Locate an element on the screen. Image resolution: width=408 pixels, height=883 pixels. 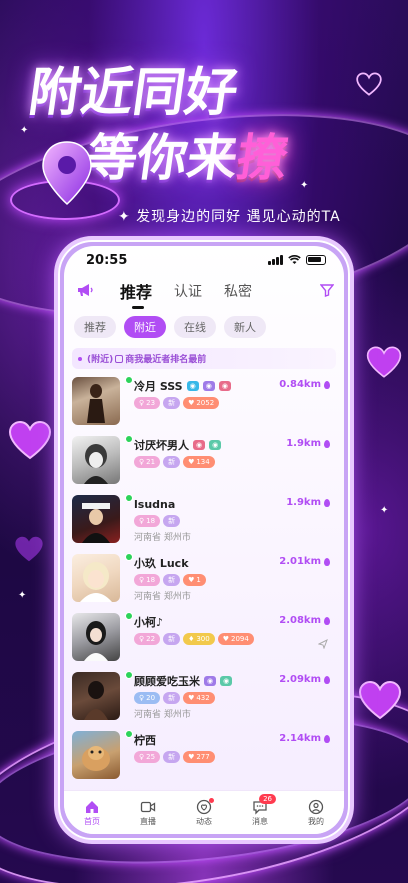
chip-online: 在线 is located at coordinates (195, 327).